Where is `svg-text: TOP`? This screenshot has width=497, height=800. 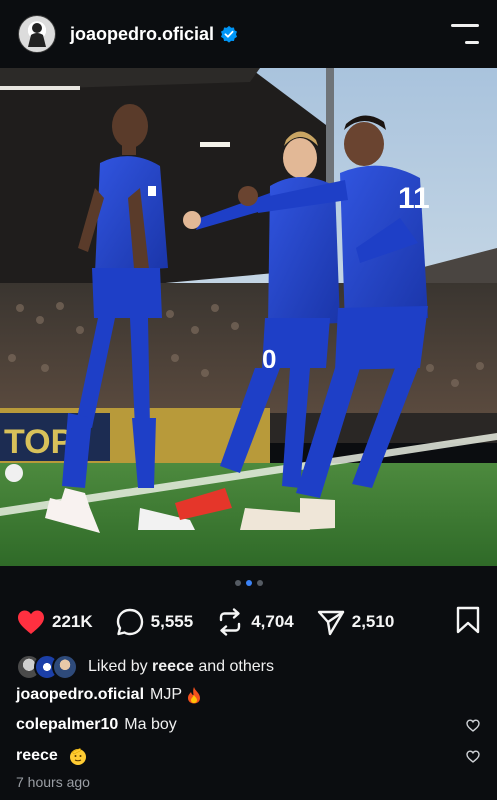
svg-text: TOP is located at coordinates (38, 442).